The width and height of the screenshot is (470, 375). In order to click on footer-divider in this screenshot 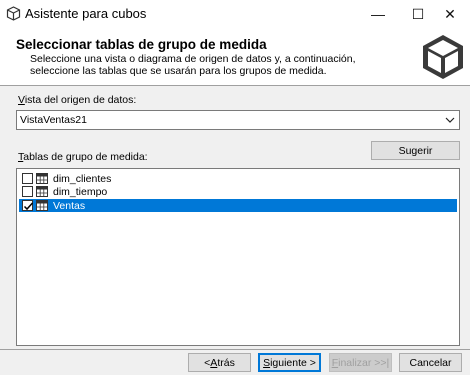, I will do `click(235, 349)`.